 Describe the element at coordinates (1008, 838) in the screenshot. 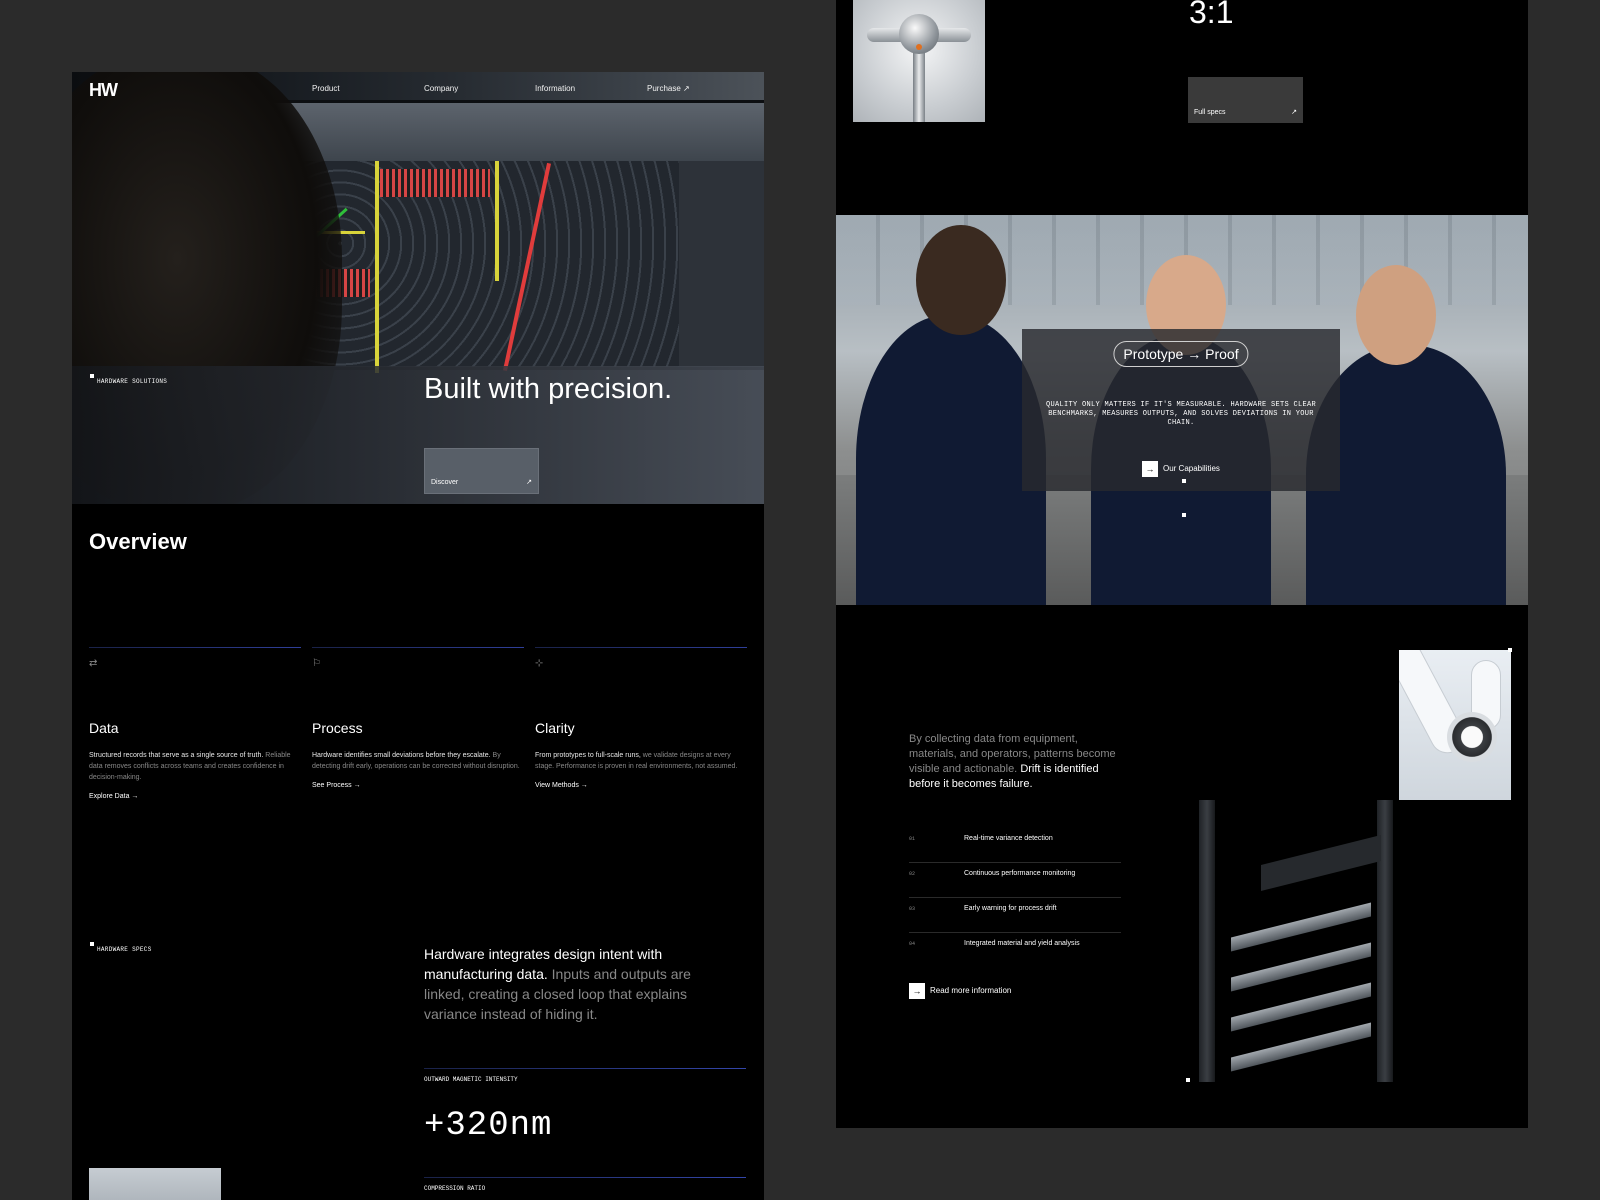

I see `list-text: Real-time variance detection` at that location.